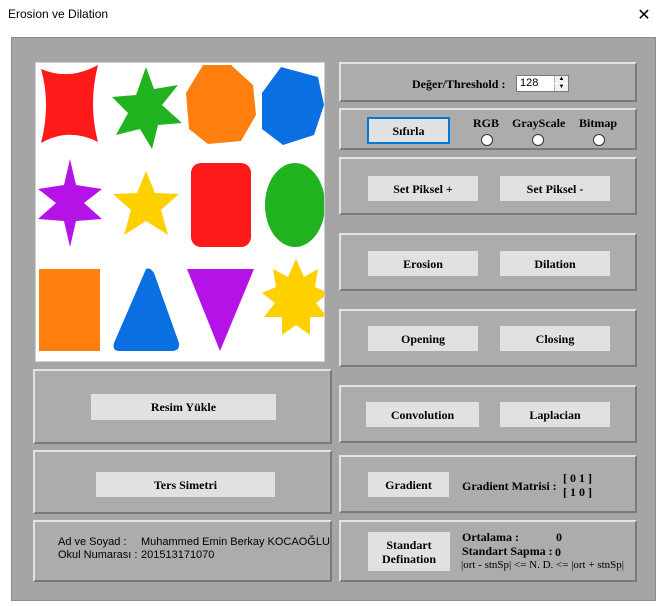  What do you see at coordinates (409, 544) in the screenshot?
I see `standard-deviation-button-line-1: Standart` at bounding box center [409, 544].